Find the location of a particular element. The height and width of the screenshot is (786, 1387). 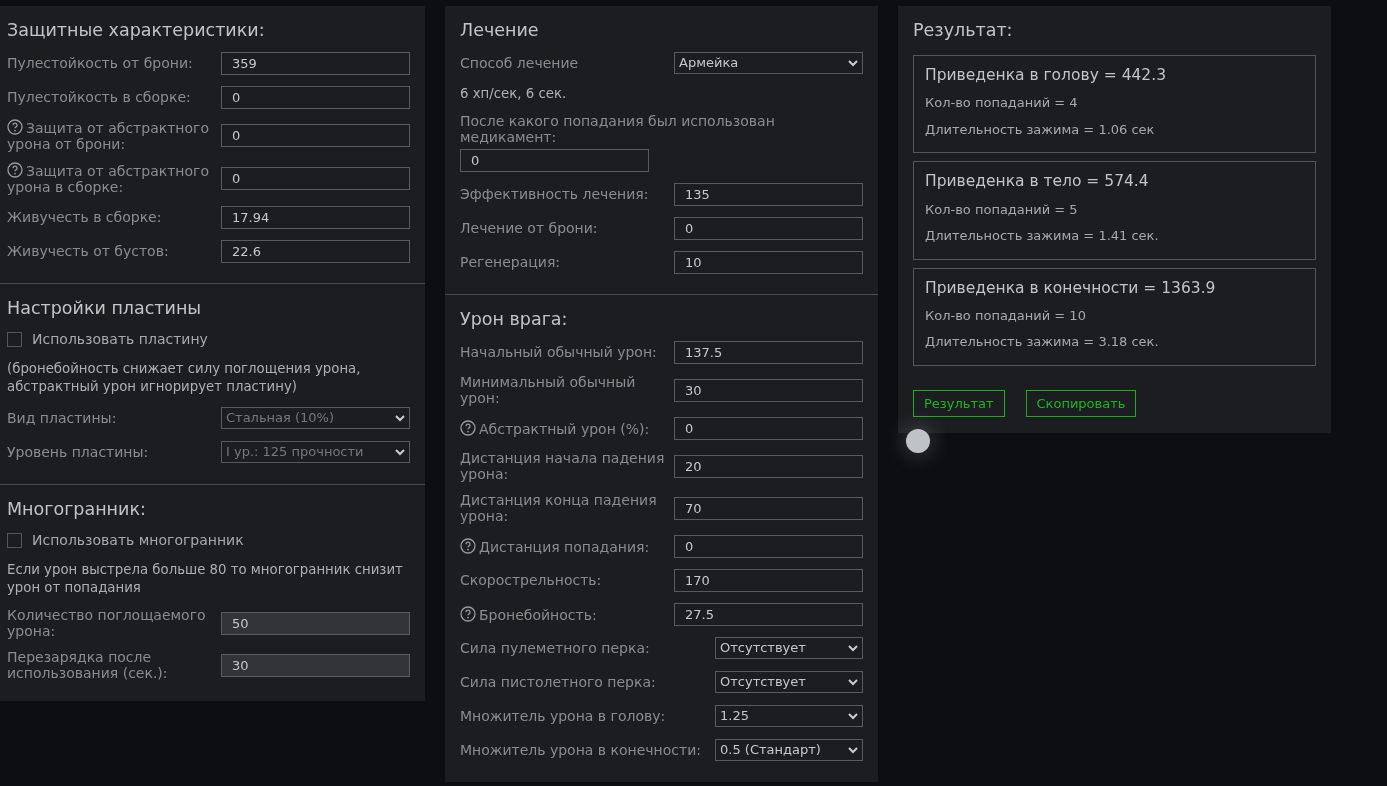

field-label: Уровень пластины: is located at coordinates (78, 452).